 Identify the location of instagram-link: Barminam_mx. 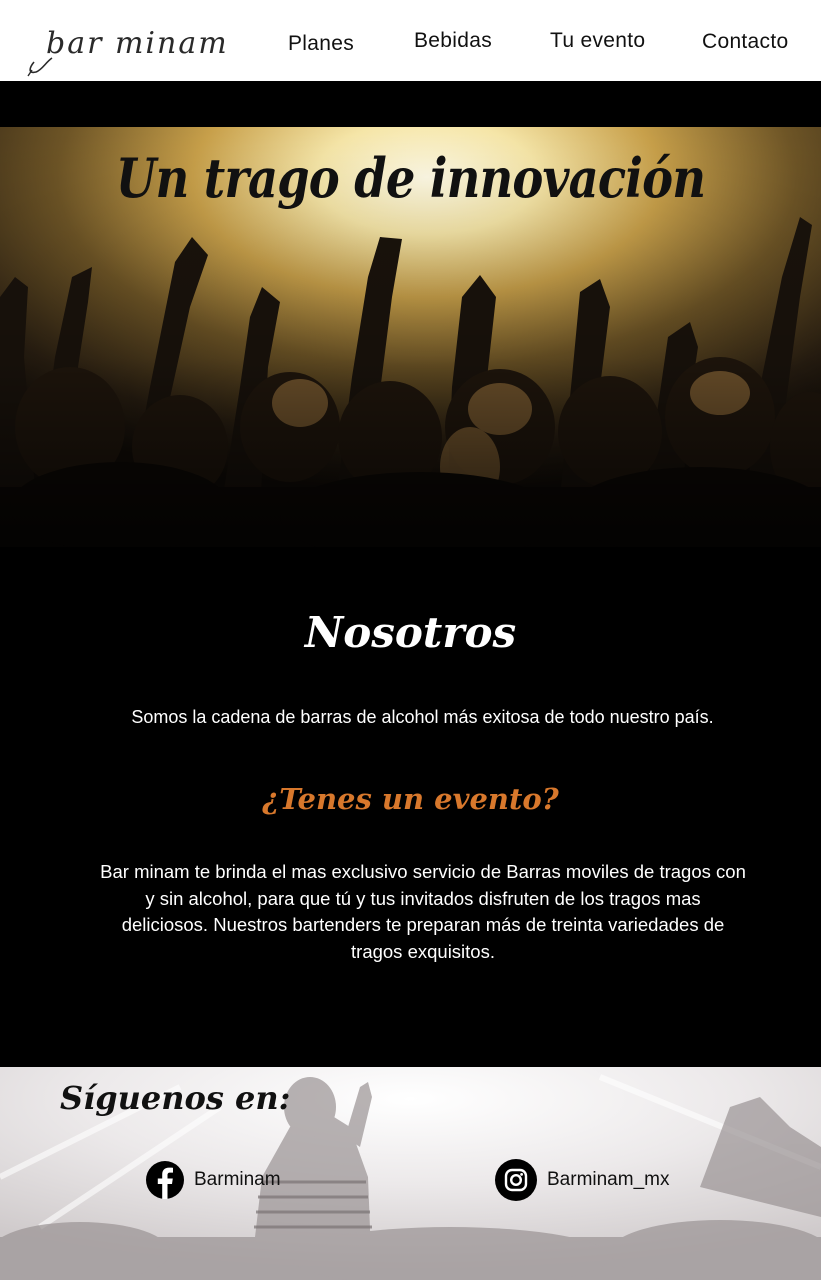
(582, 1180).